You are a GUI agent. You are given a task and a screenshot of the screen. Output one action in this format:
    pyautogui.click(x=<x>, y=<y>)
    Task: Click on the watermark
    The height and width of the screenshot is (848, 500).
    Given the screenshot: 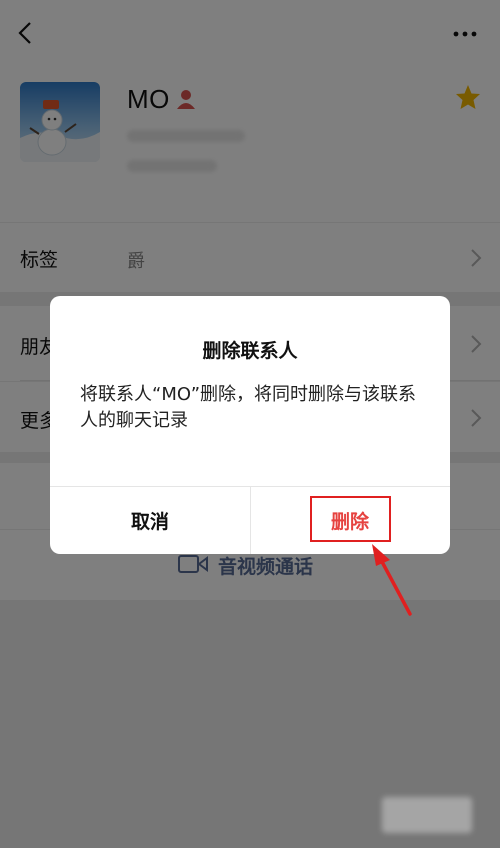 What is the action you would take?
    pyautogui.click(x=427, y=815)
    